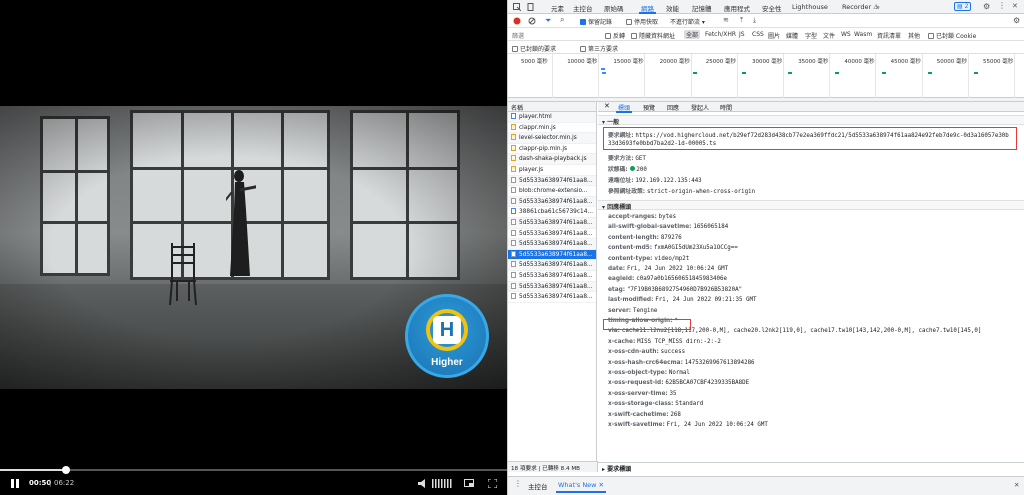  What do you see at coordinates (443, 483) in the screenshot?
I see `quality-level-icon` at bounding box center [443, 483].